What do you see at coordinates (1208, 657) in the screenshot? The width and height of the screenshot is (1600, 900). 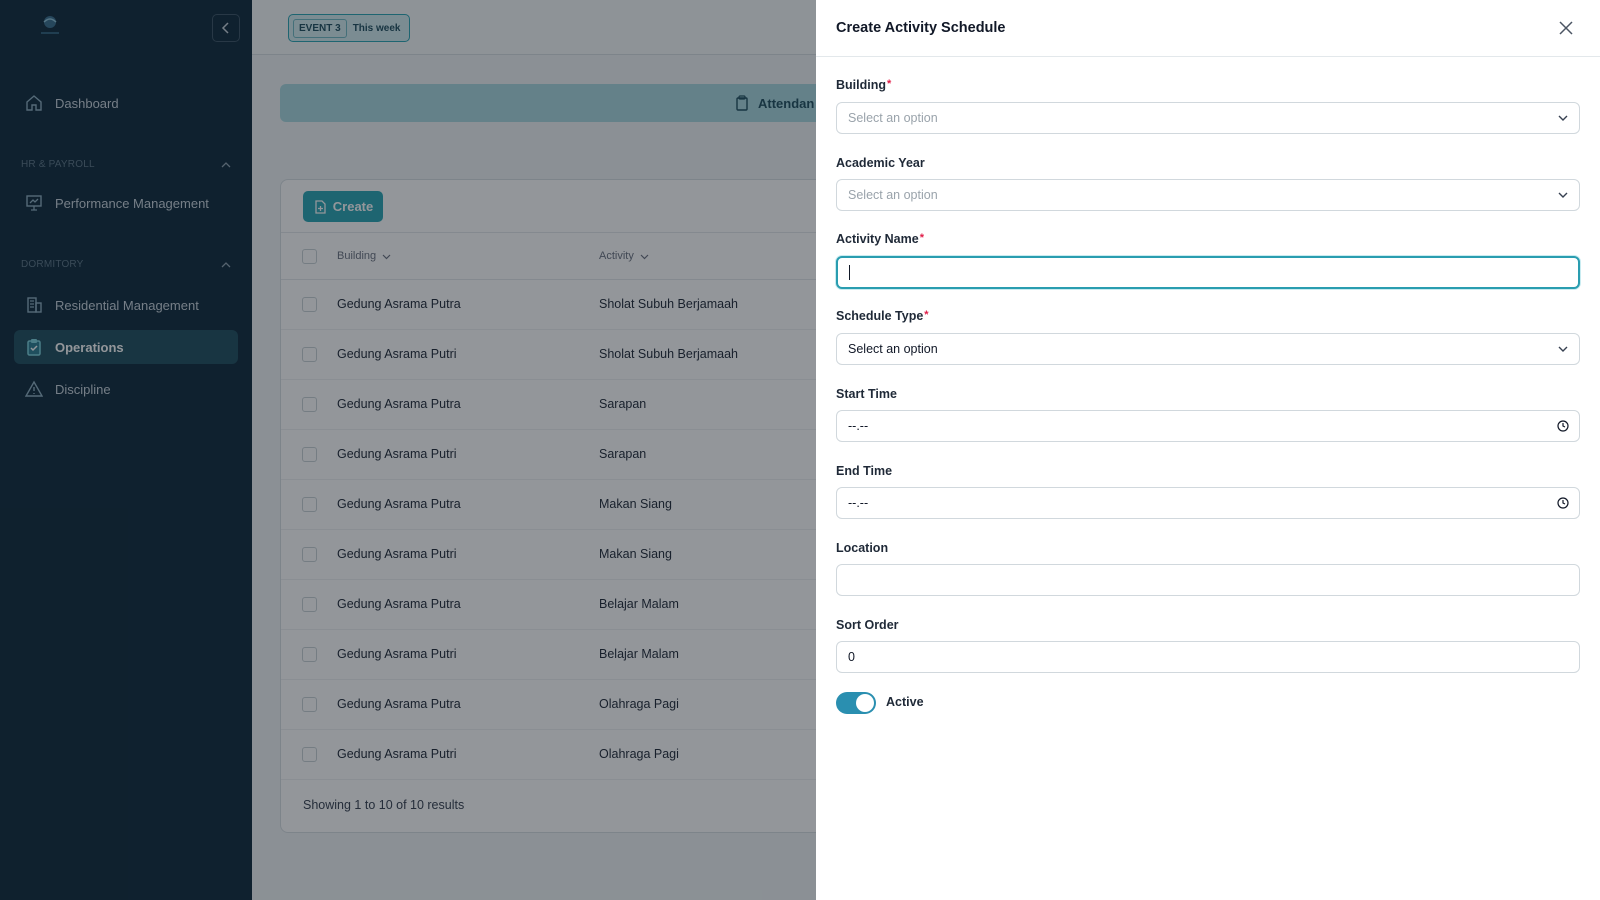 I see `sort-order-input: 0` at bounding box center [1208, 657].